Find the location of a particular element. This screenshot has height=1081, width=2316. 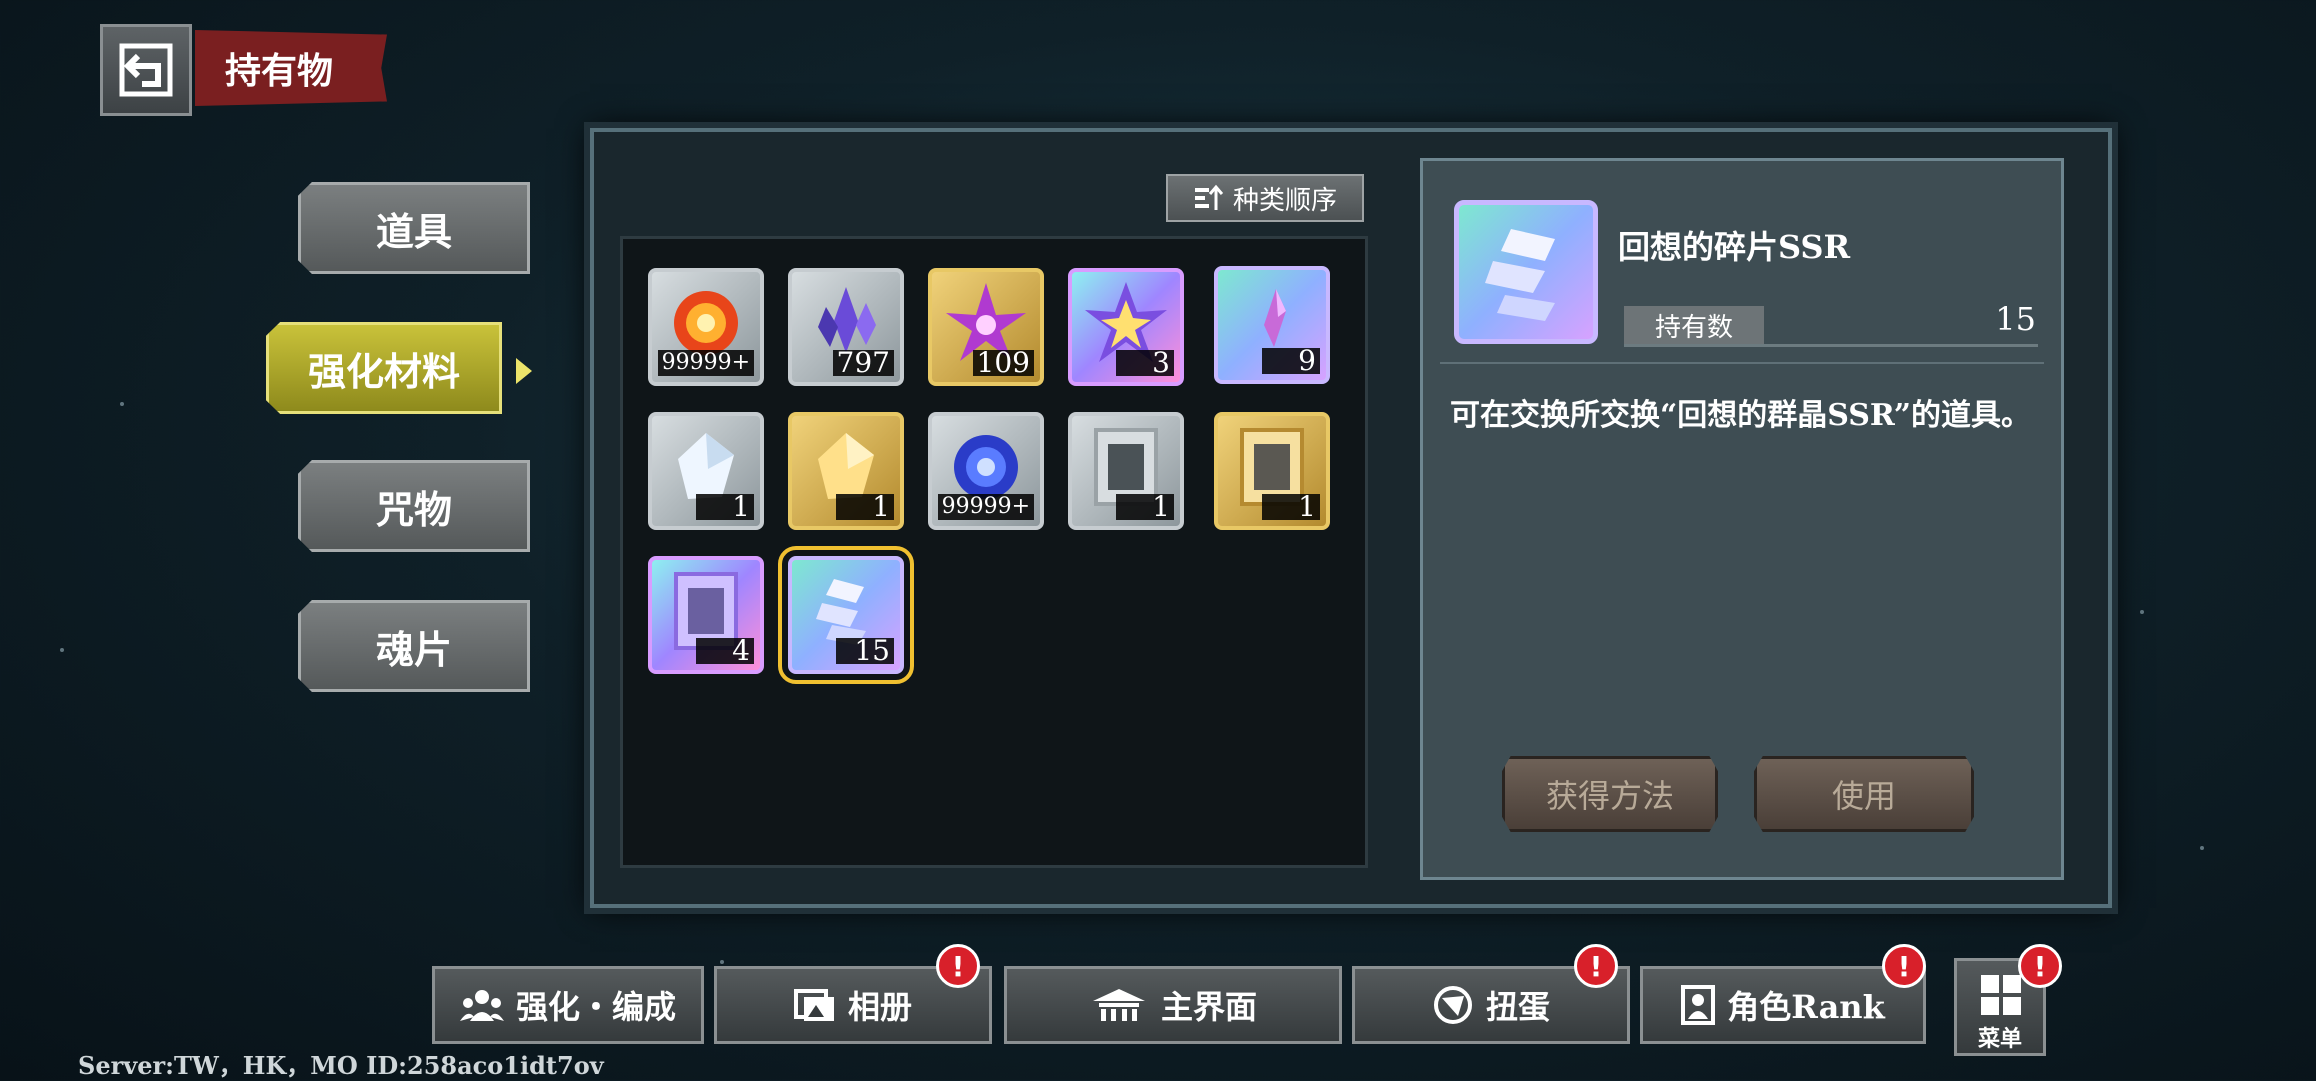

page-title: 持有物 is located at coordinates (291, 68).